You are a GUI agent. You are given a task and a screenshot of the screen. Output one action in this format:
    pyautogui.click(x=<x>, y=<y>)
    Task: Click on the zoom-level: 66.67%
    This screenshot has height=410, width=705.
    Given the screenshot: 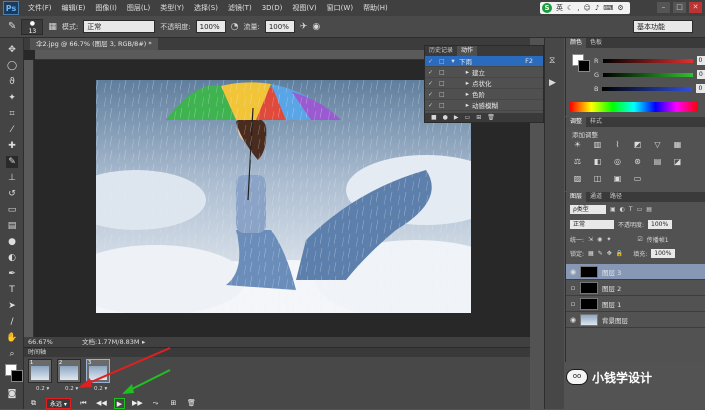 What is the action you would take?
    pyautogui.click(x=40, y=342)
    